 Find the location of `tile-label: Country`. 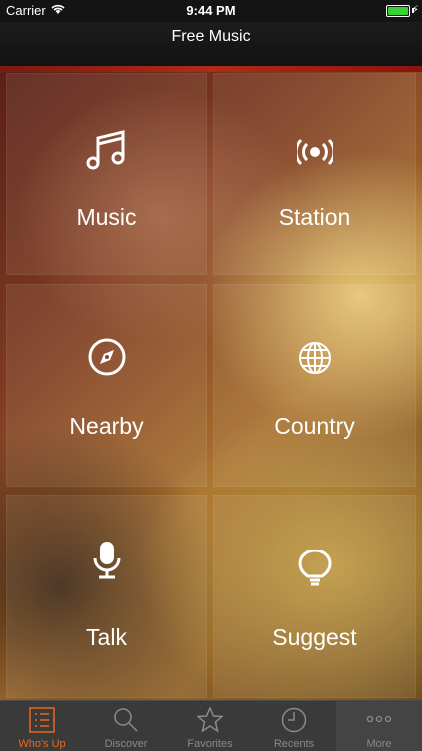

tile-label: Country is located at coordinates (314, 426).